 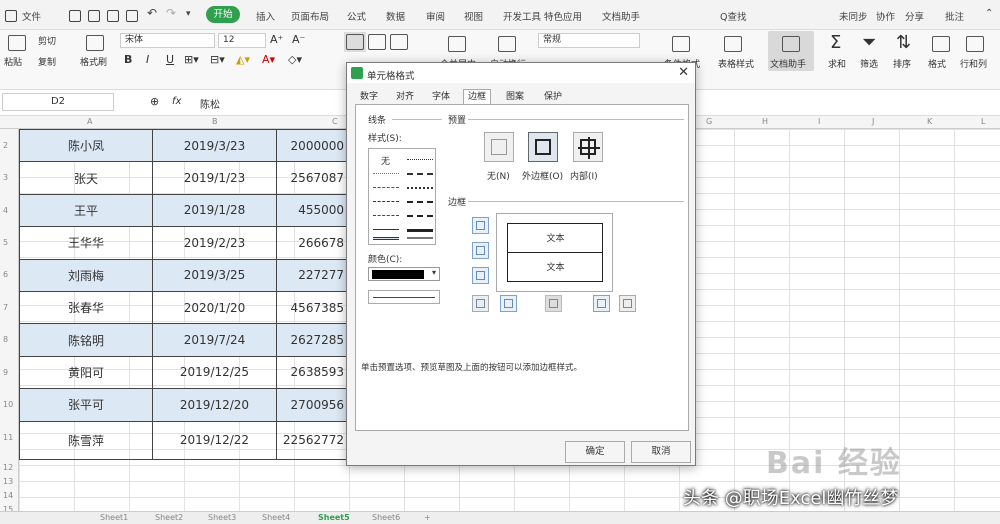 What do you see at coordinates (457, 44) in the screenshot?
I see `merge-center-icon` at bounding box center [457, 44].